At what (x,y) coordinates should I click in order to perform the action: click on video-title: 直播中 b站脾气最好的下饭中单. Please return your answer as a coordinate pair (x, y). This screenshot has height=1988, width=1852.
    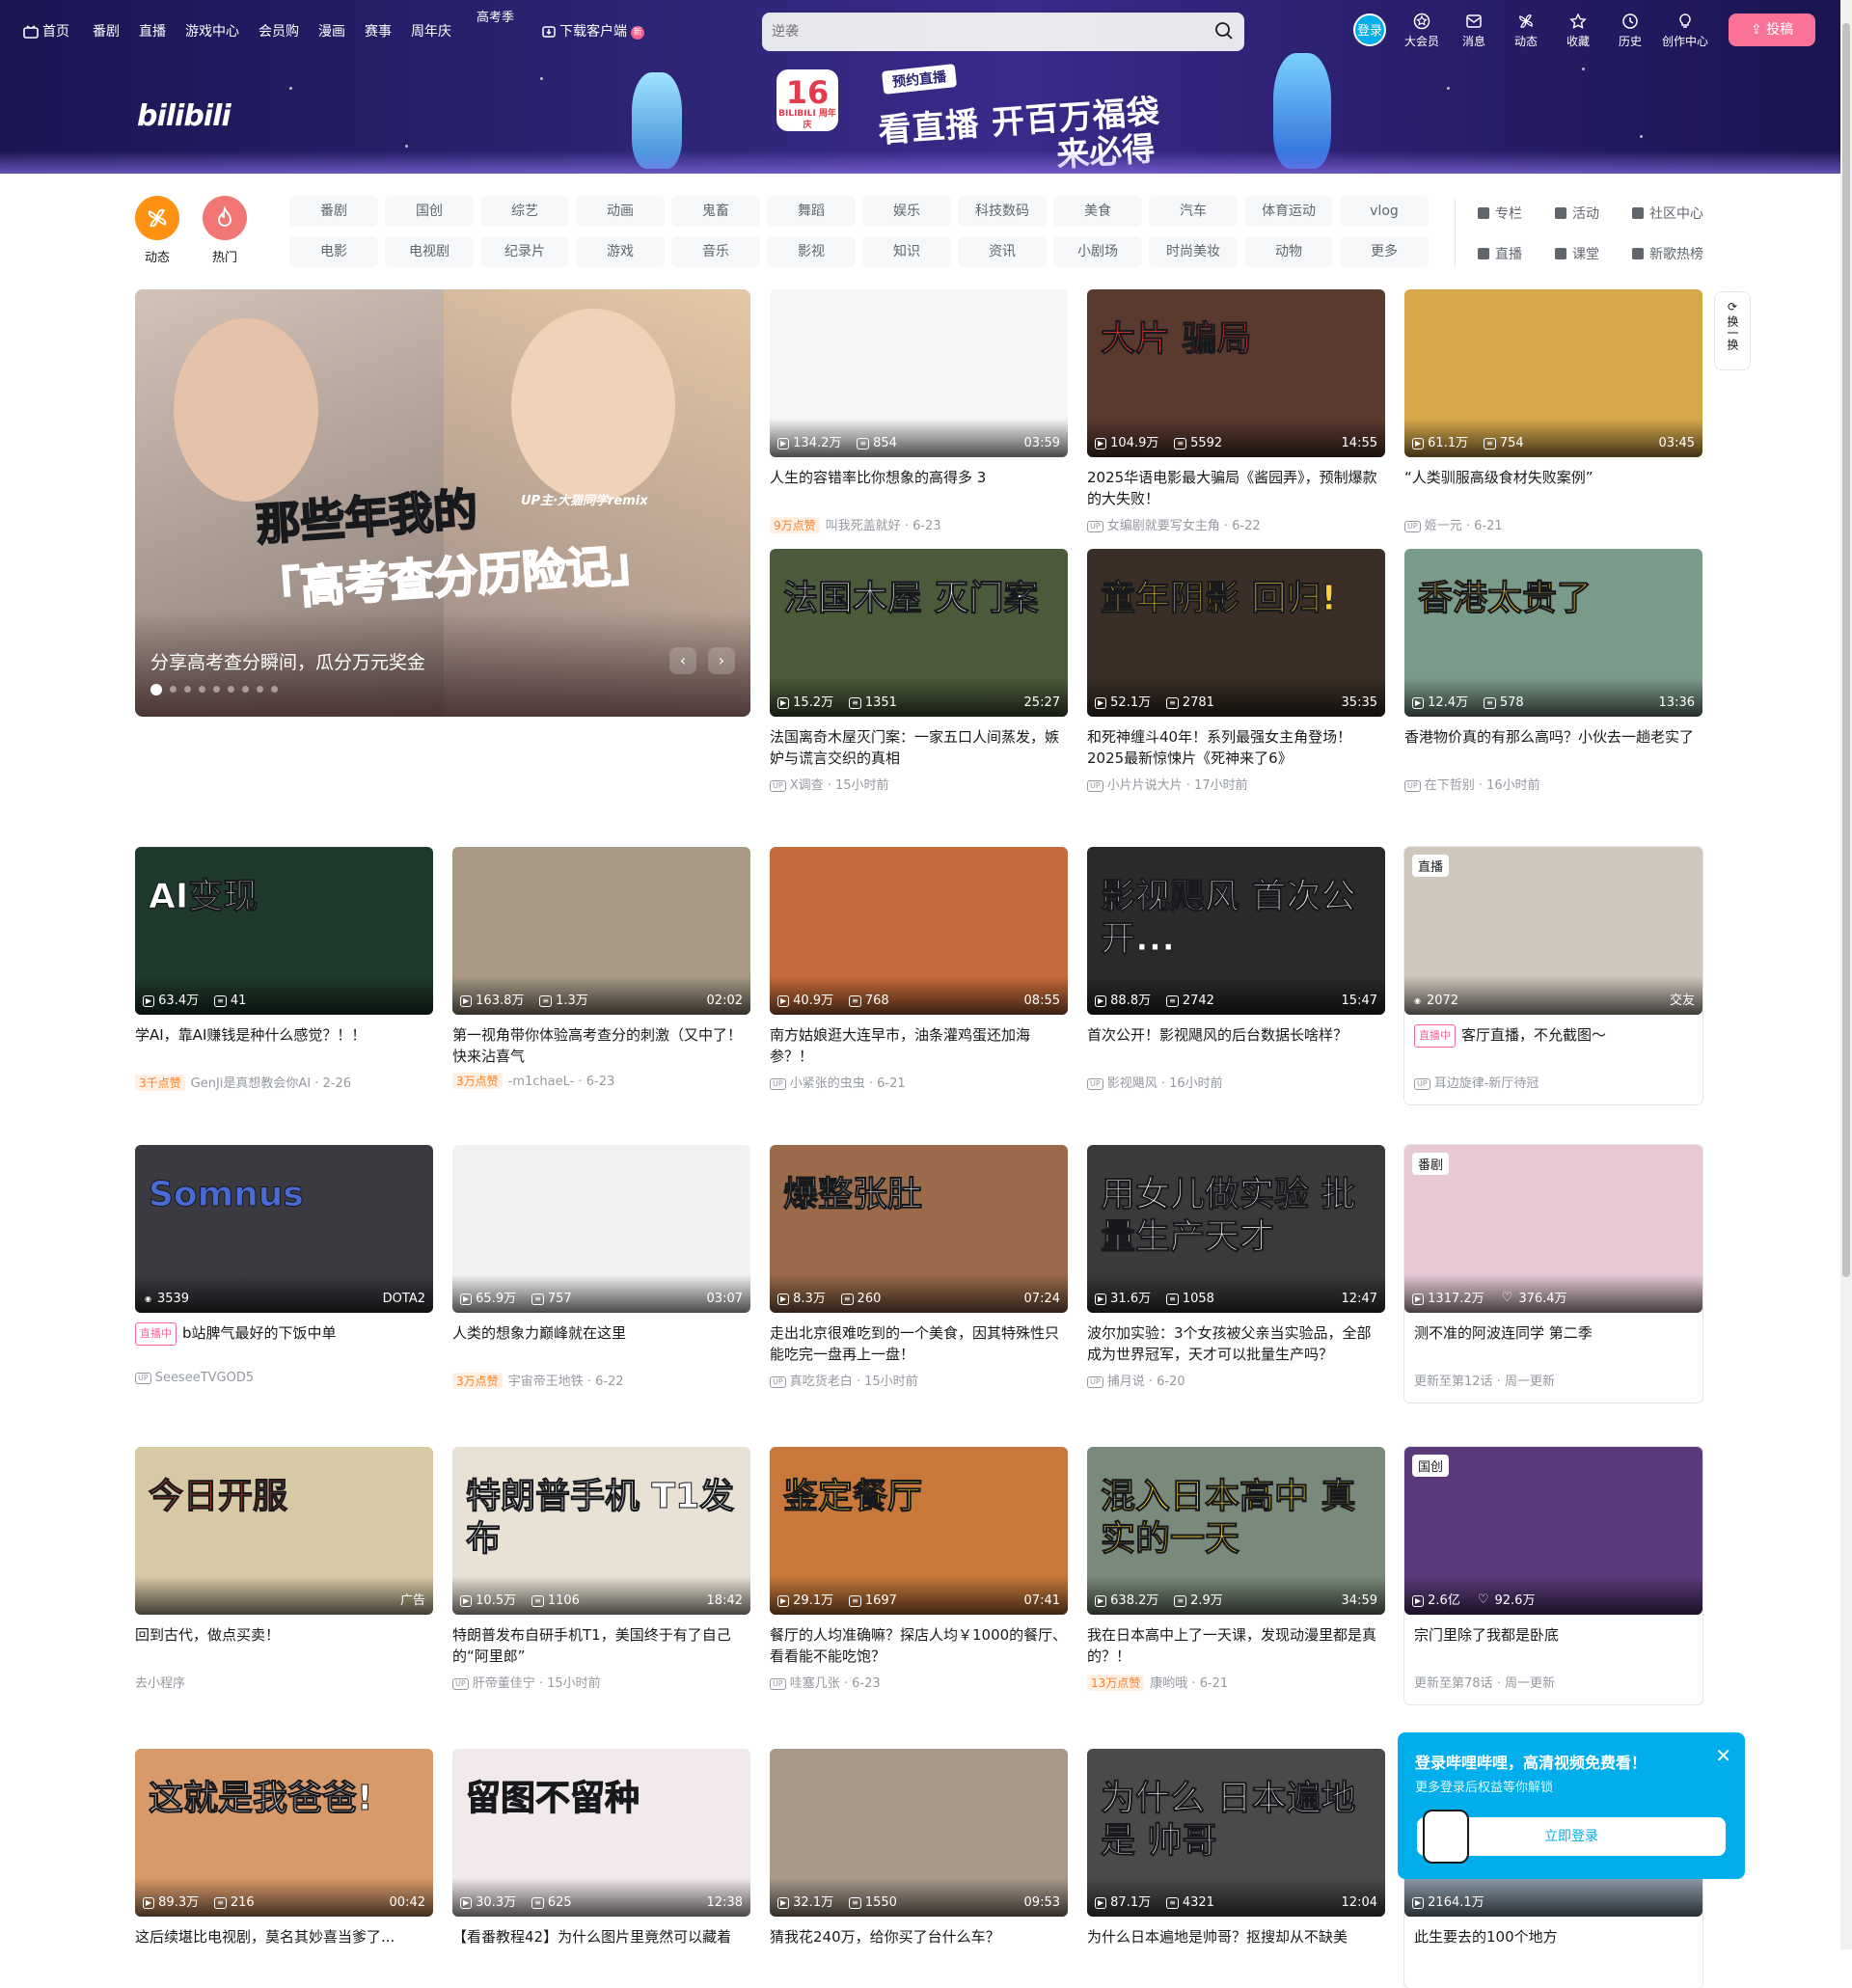
    Looking at the image, I should click on (284, 1343).